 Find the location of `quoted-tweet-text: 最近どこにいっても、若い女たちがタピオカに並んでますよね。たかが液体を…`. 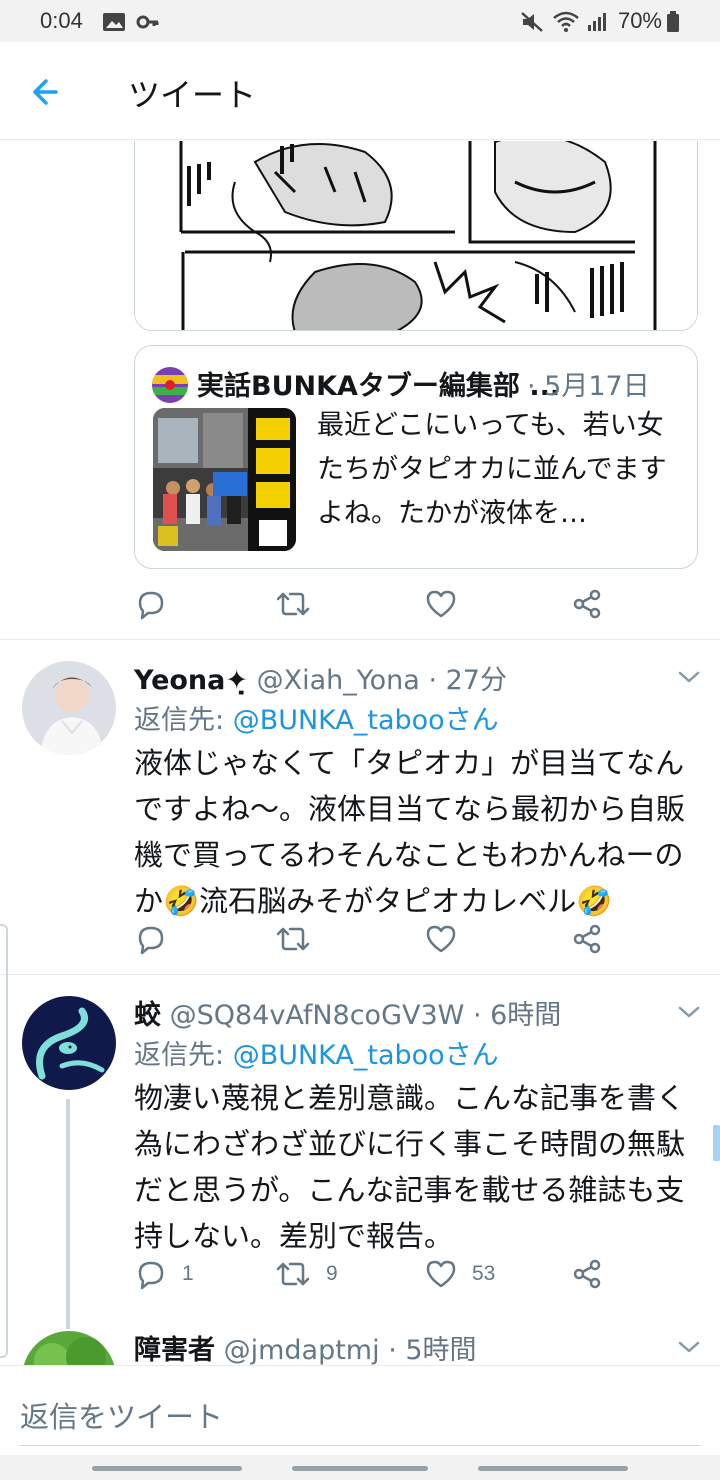

quoted-tweet-text: 最近どこにいっても、若い女たちがタピオカに並んでますよね。たかが液体を… is located at coordinates (492, 469).